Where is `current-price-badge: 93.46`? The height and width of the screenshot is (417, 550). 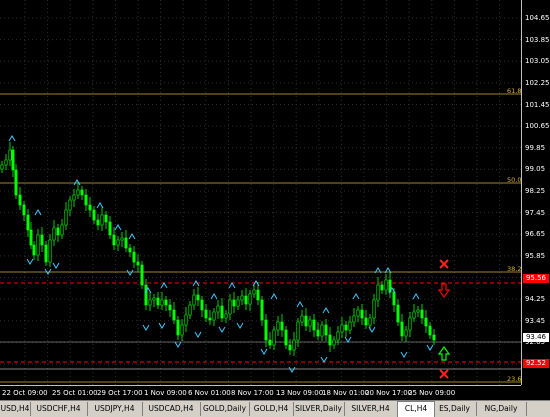 current-price-badge: 93.46 is located at coordinates (536, 337).